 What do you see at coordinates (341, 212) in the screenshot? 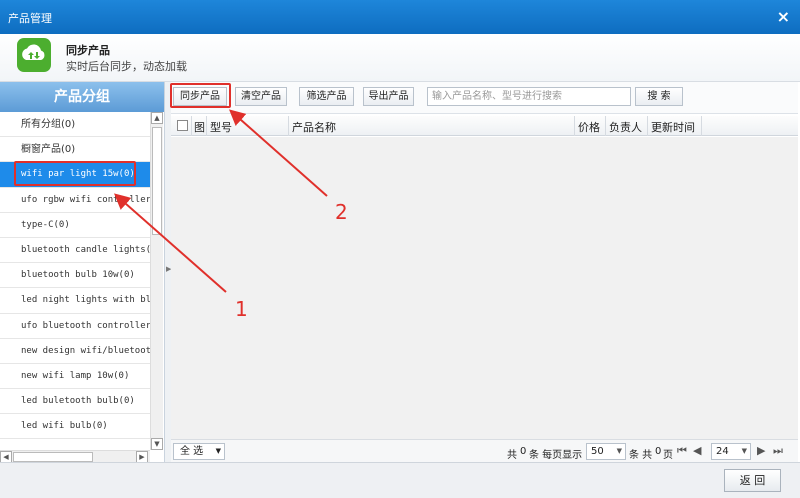
I see `annotation-label-2: 2` at bounding box center [341, 212].